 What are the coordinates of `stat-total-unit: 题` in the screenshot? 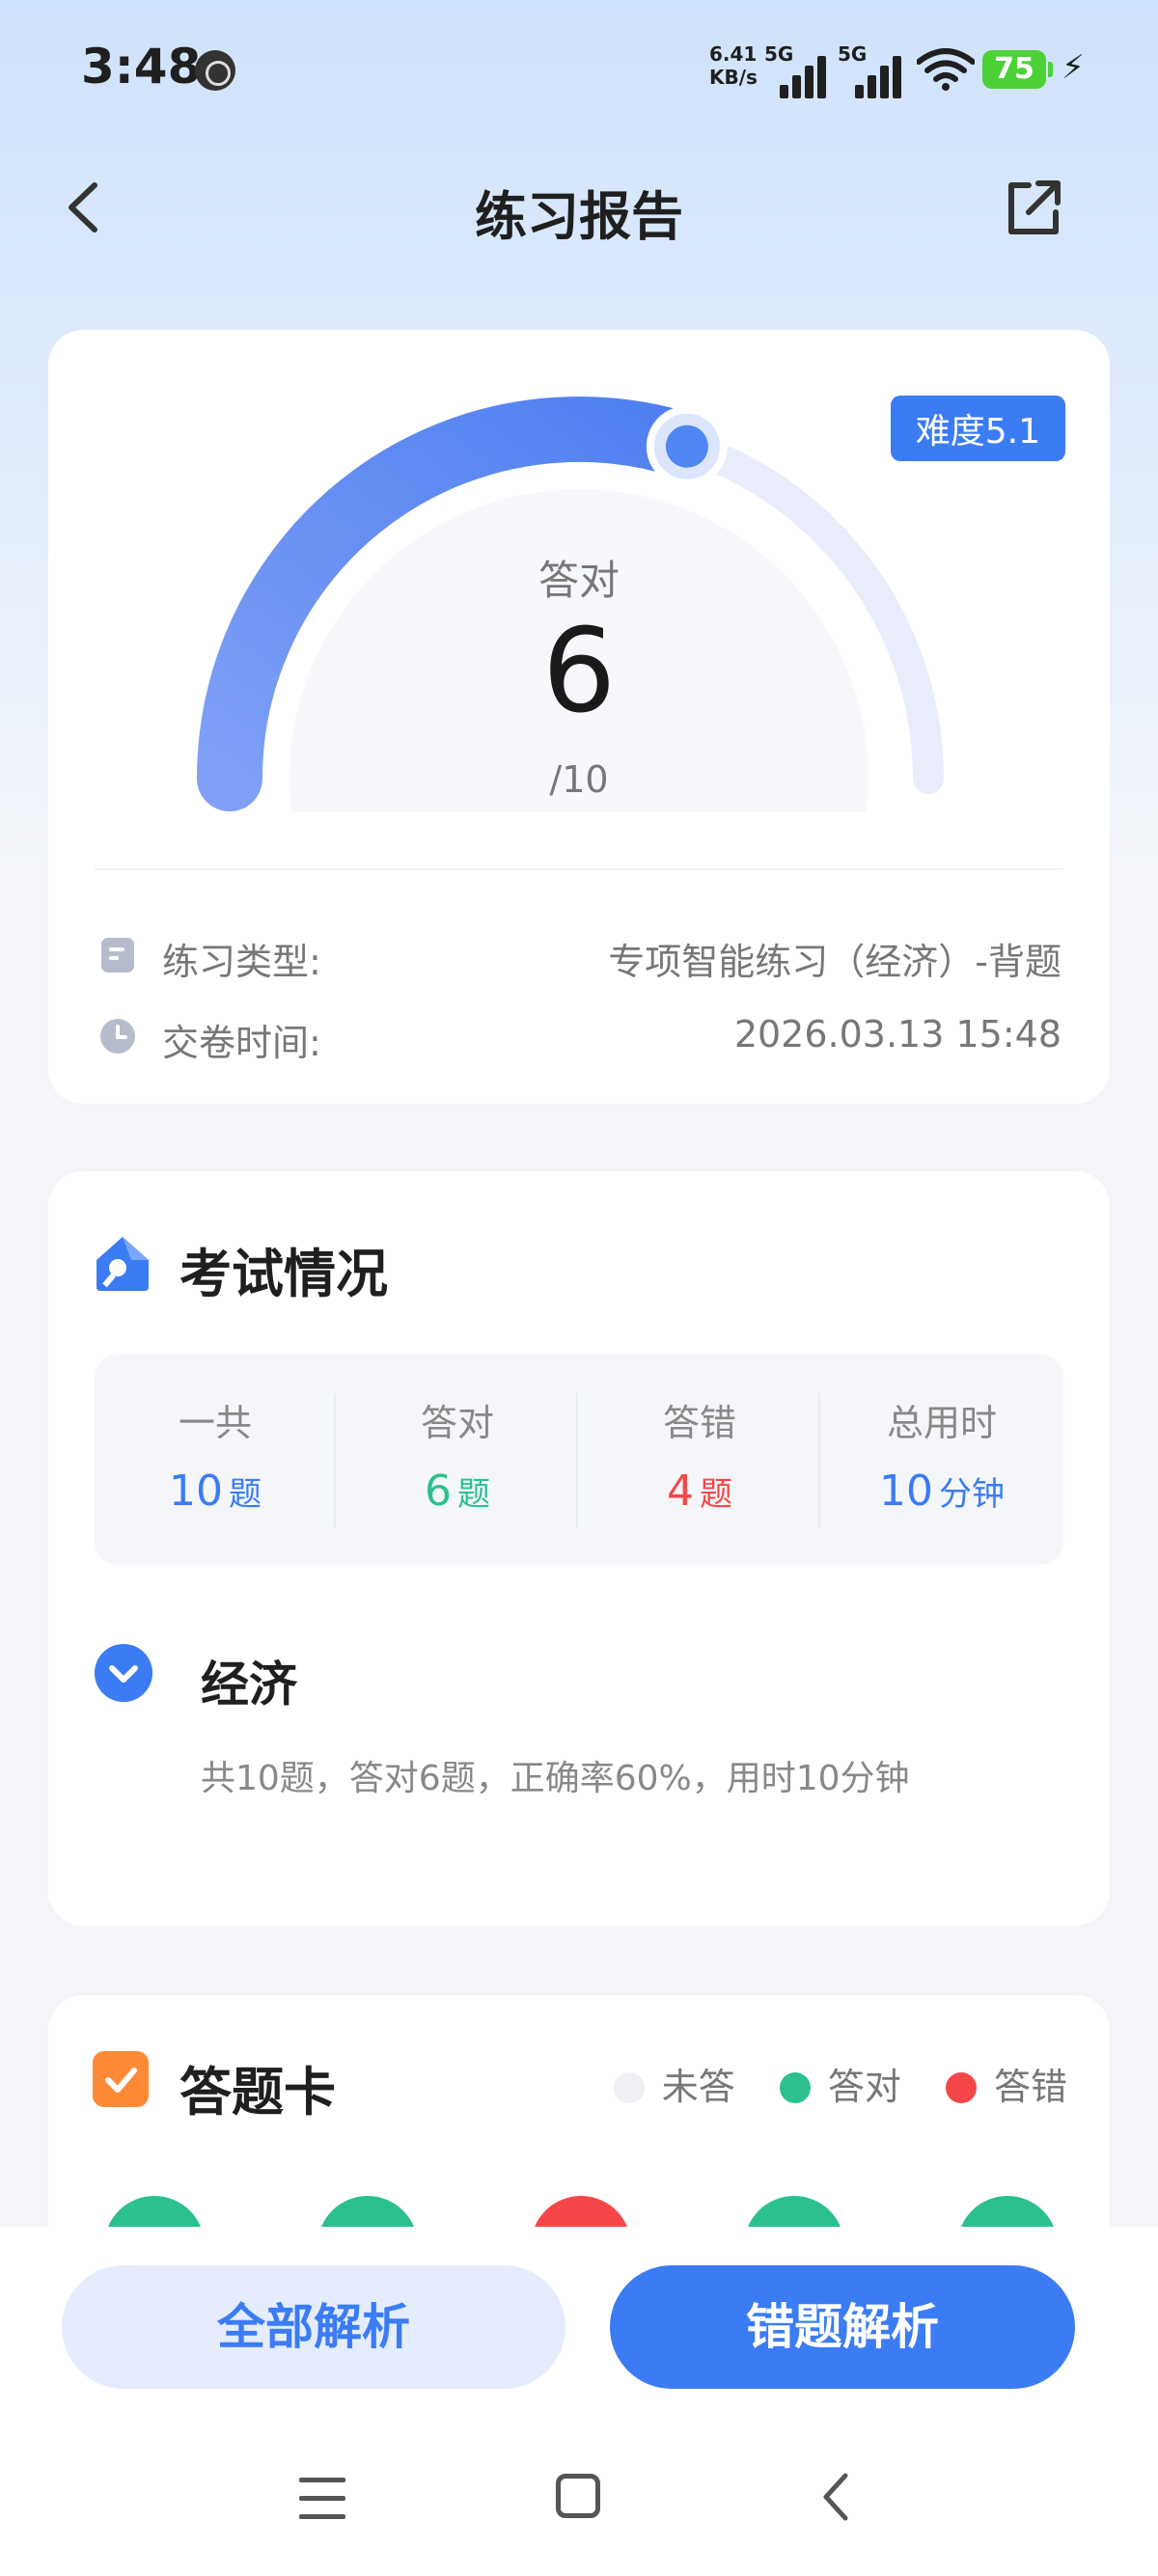 It's located at (245, 1495).